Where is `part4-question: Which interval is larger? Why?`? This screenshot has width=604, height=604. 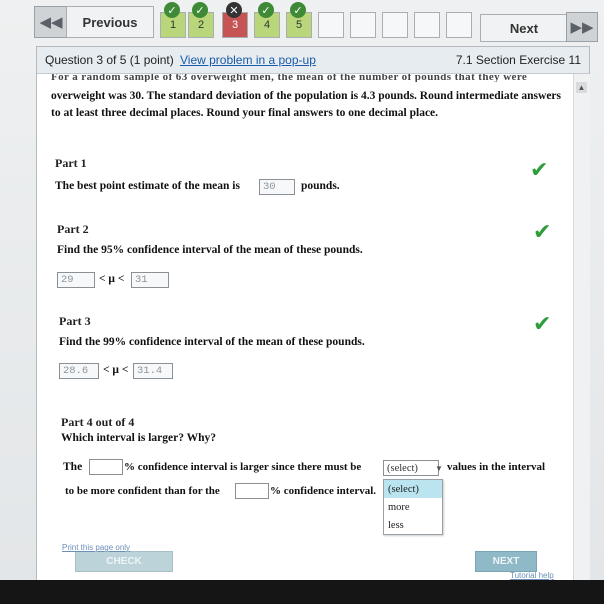
part4-question: Which interval is larger? Why? is located at coordinates (139, 438).